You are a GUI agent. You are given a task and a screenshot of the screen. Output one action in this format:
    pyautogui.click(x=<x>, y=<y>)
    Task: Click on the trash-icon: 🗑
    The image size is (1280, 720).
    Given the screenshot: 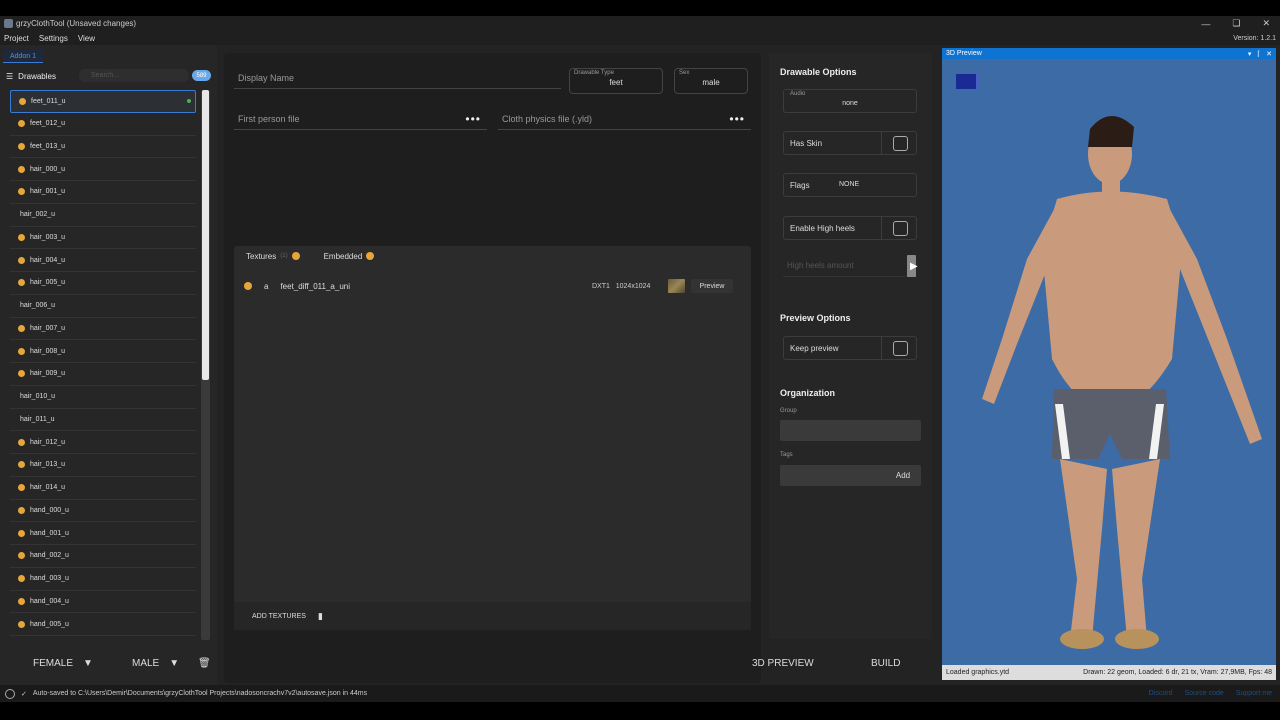 What is the action you would take?
    pyautogui.click(x=204, y=663)
    